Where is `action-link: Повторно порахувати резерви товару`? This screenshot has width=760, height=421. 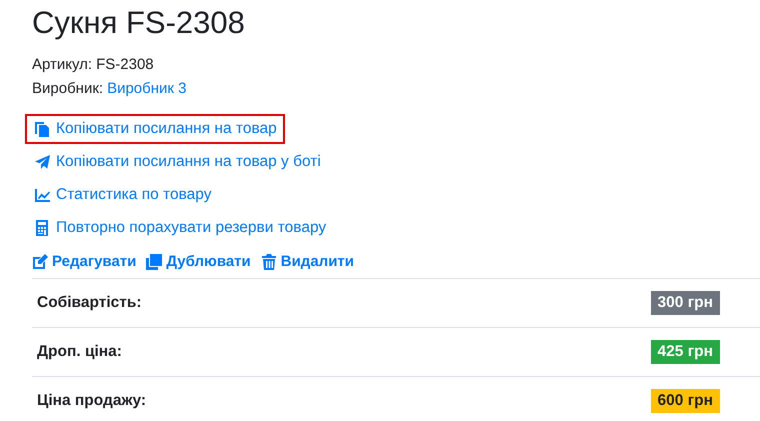
action-link: Повторно порахувати резерви товару is located at coordinates (179, 228).